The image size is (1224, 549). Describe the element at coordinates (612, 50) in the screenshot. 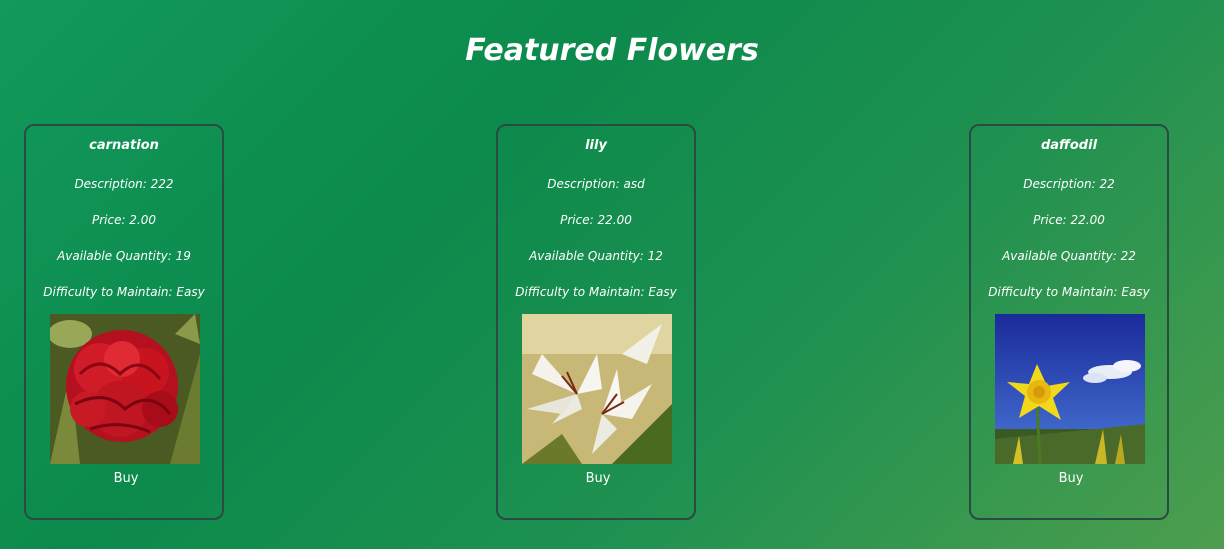

I see `page-title: Featured Flowers` at that location.